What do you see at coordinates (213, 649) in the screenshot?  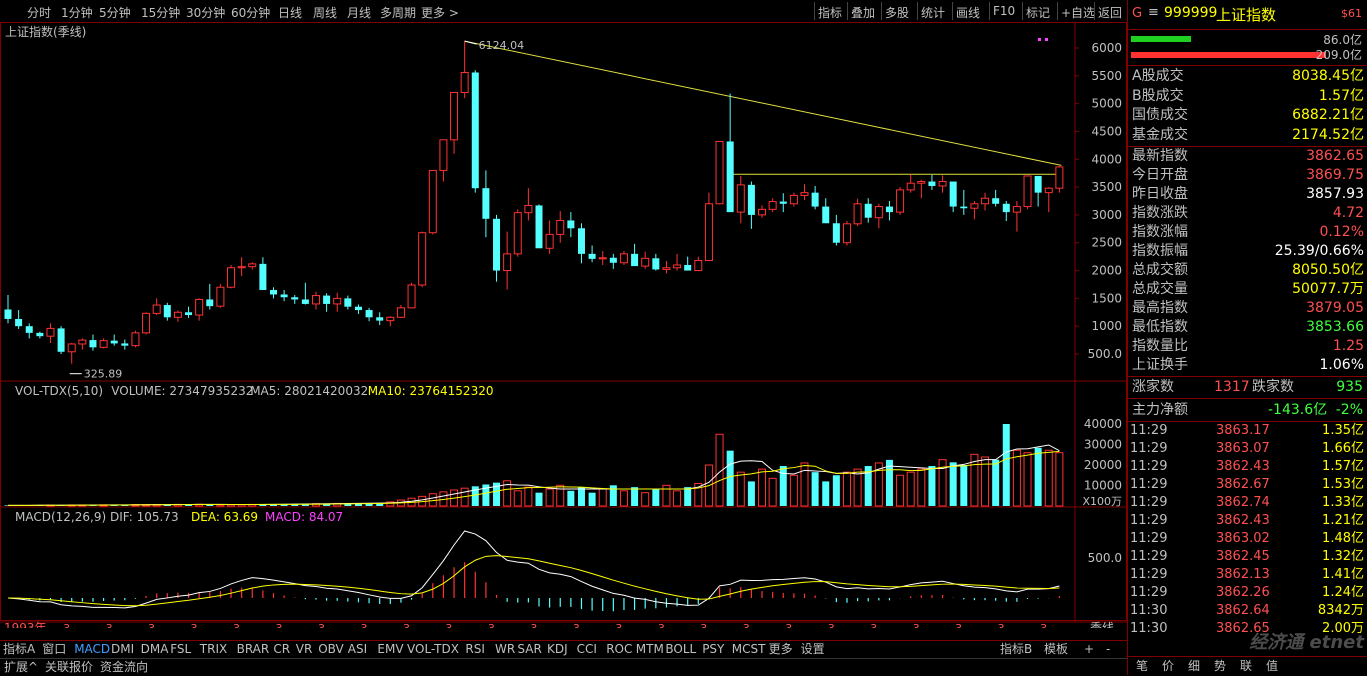 I see `indicator-tab-6: TRIX` at bounding box center [213, 649].